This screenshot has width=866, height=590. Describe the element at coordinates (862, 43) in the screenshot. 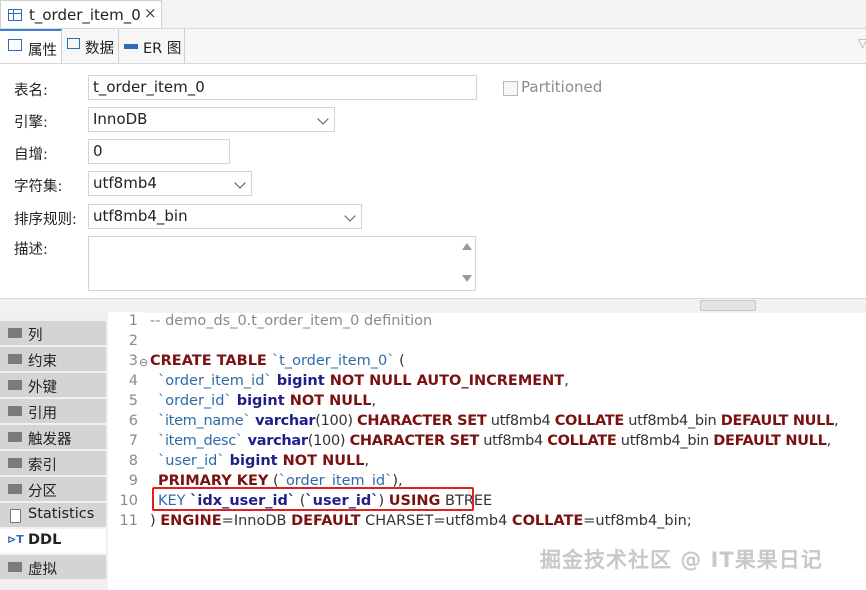

I see `panel-menu-icon: ▽` at that location.